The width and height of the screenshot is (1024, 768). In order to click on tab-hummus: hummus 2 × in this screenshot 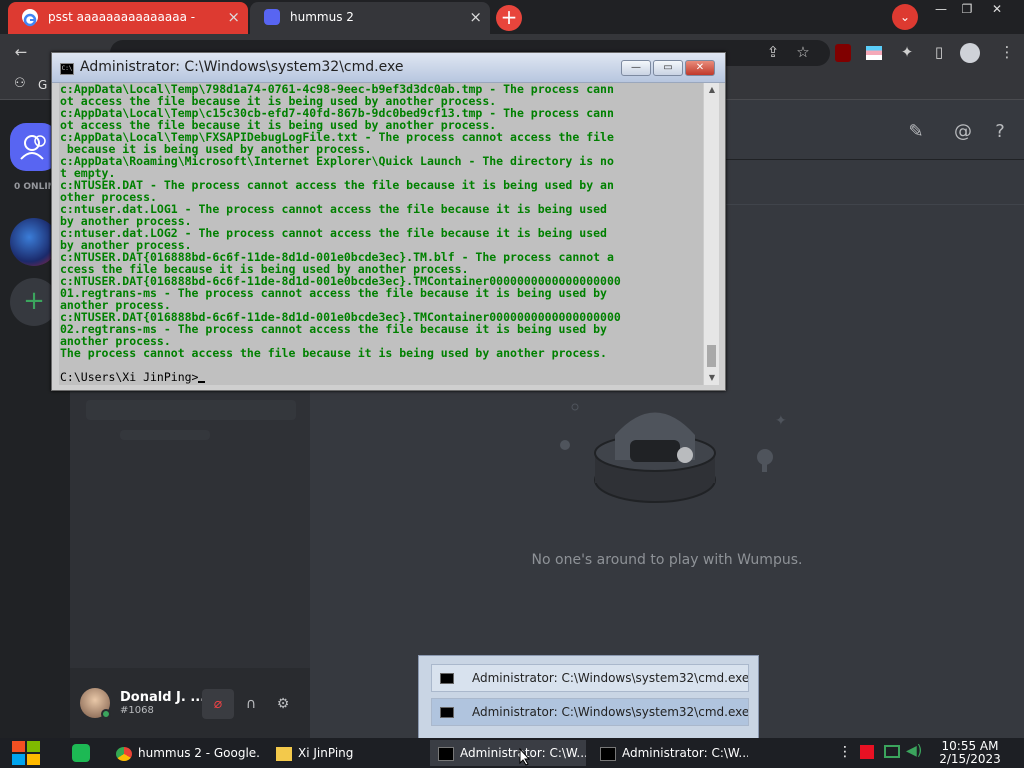, I will do `click(370, 18)`.